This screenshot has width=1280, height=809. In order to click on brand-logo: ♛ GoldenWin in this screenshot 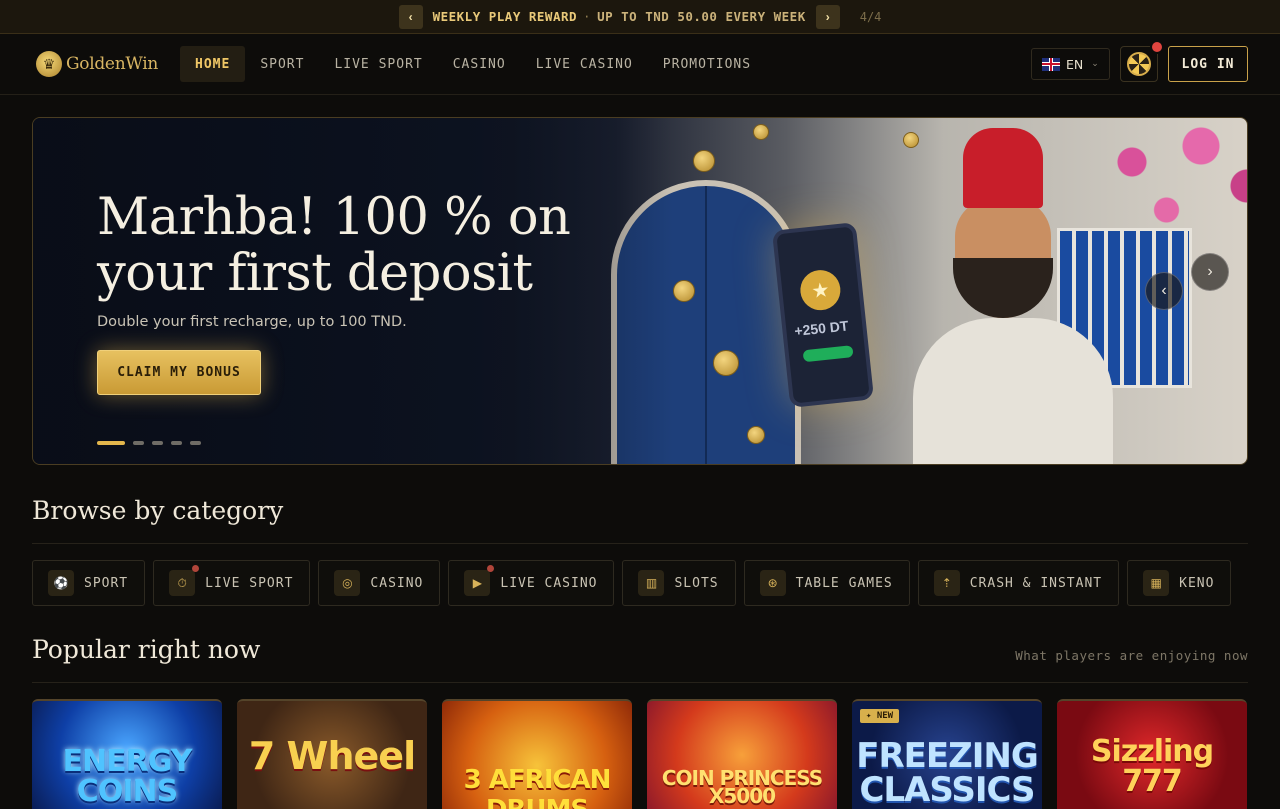, I will do `click(108, 64)`.